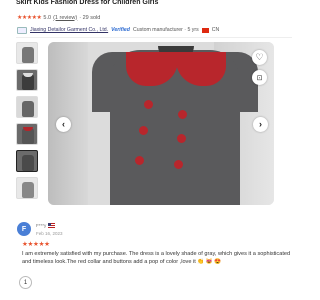 This screenshot has height=300, width=320. What do you see at coordinates (165, 30) in the screenshot?
I see `supplier-type: Custom manufacturer · 5 yrs` at bounding box center [165, 30].